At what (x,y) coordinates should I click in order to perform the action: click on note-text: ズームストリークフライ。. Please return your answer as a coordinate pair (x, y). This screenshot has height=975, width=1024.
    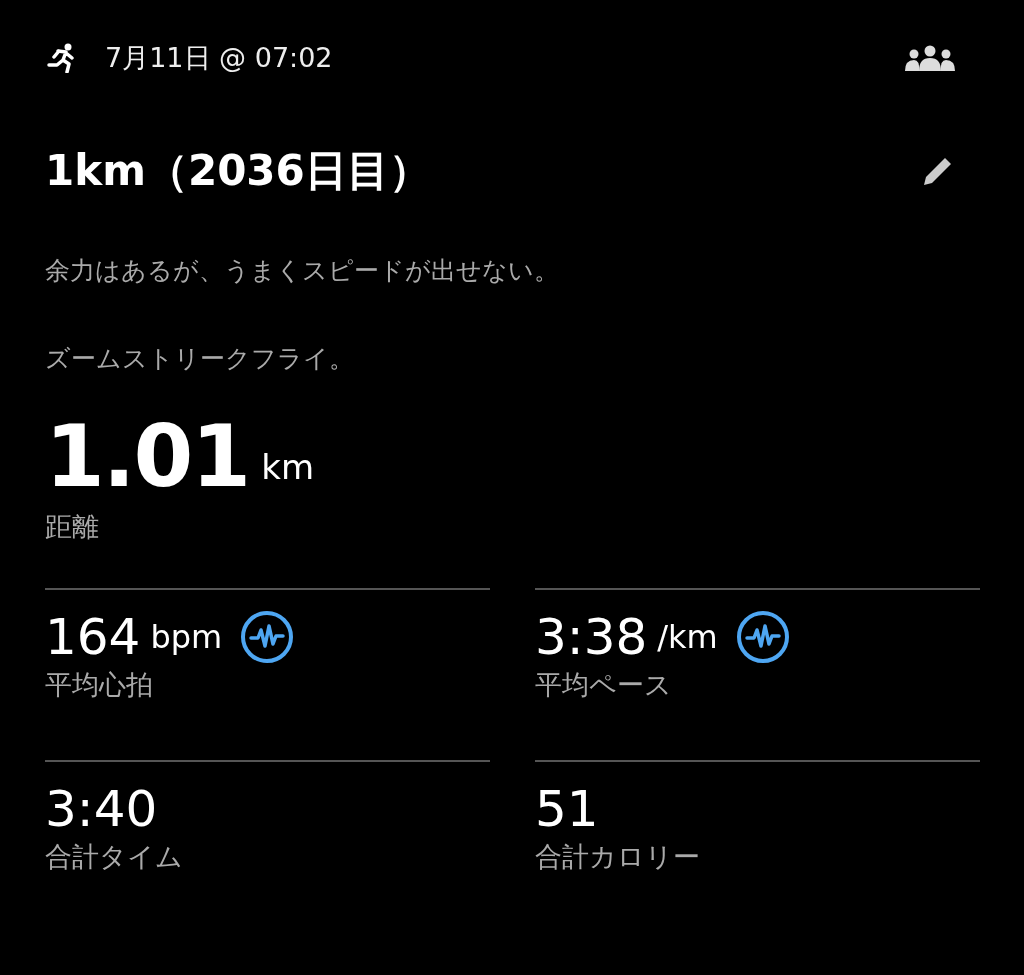
    Looking at the image, I should click on (200, 358).